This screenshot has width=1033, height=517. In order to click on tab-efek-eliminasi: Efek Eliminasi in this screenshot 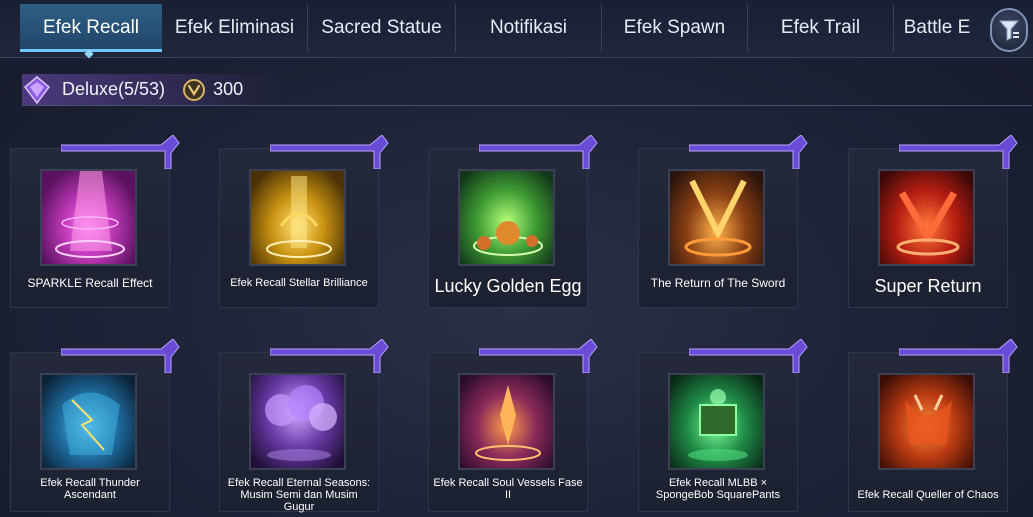, I will do `click(235, 28)`.